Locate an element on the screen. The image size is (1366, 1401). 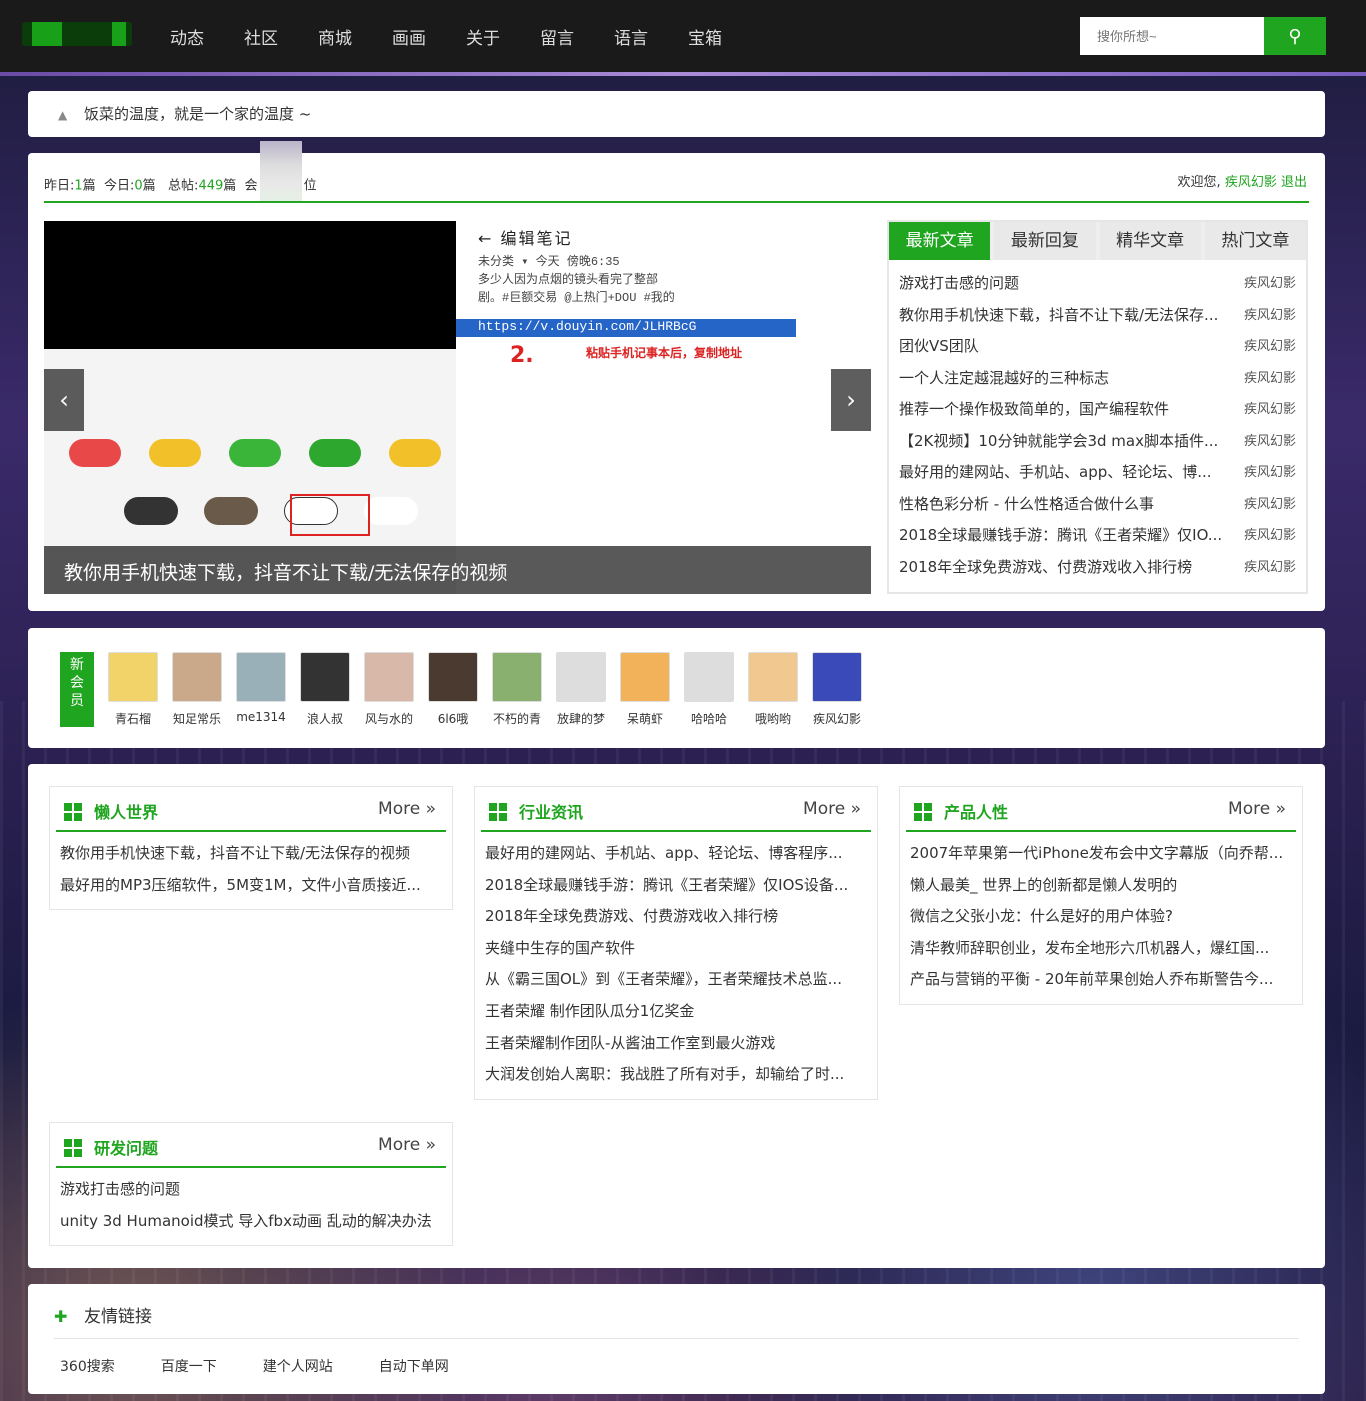
nav-item-shop: 商城 is located at coordinates (355, 36).